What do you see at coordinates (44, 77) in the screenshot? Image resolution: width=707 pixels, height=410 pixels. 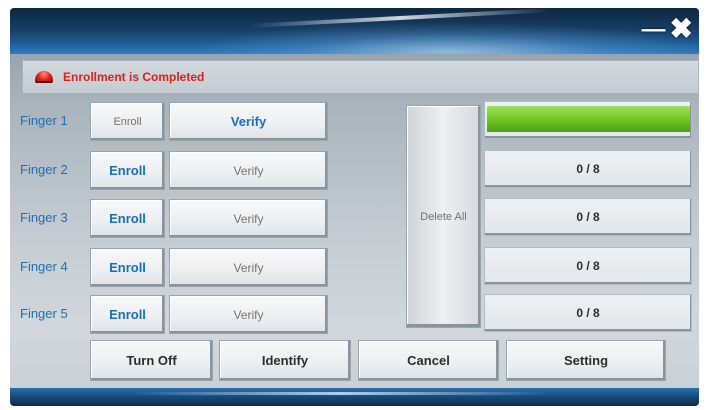 I see `alarm-light-icon` at bounding box center [44, 77].